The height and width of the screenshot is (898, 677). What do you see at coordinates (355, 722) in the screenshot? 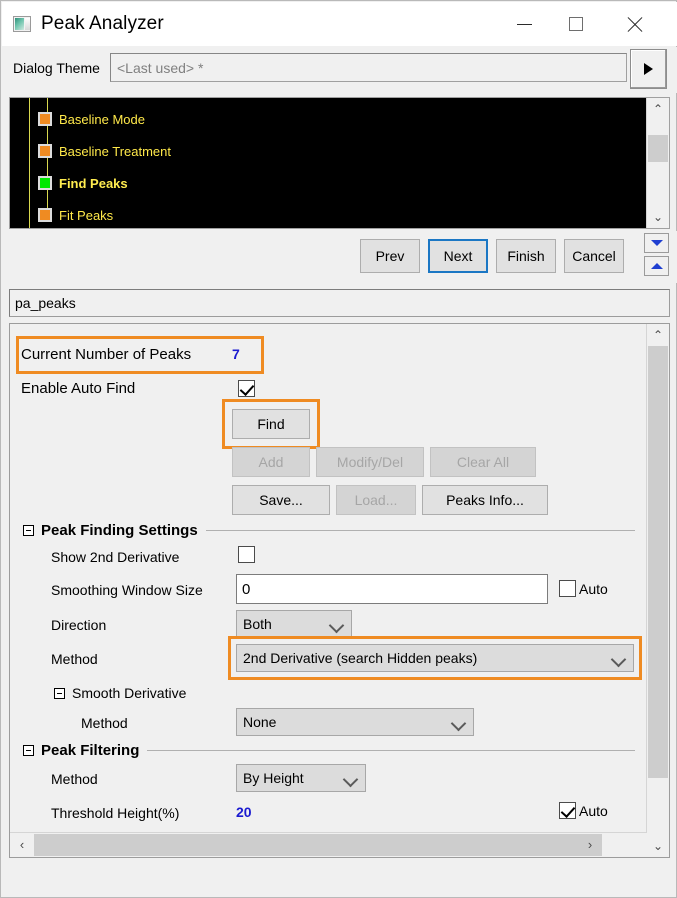
I see `smooth-derivative-method-combo: None` at bounding box center [355, 722].